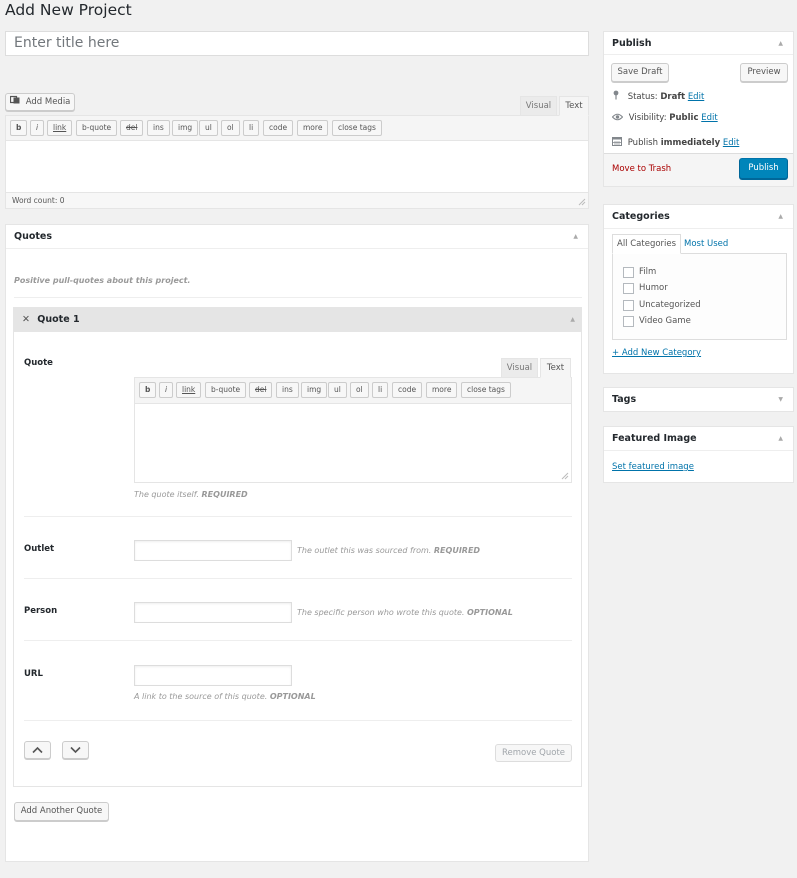 The height and width of the screenshot is (878, 797). I want to click on checkbox-video-game, so click(628, 321).